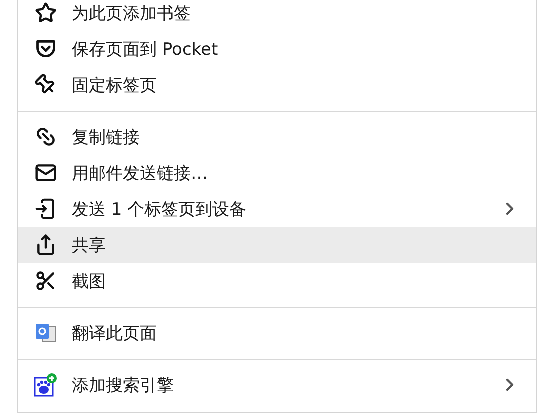  Describe the element at coordinates (46, 209) in the screenshot. I see `send-to-device-icon` at that location.